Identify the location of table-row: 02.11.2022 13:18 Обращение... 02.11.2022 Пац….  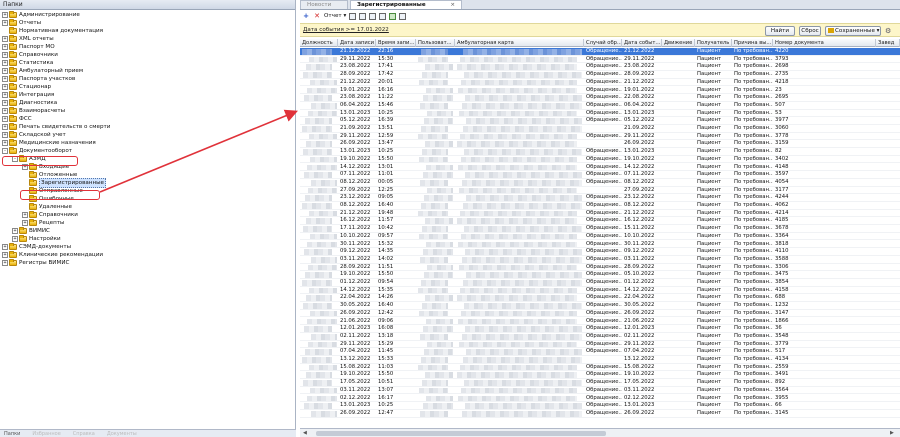
(600, 337).